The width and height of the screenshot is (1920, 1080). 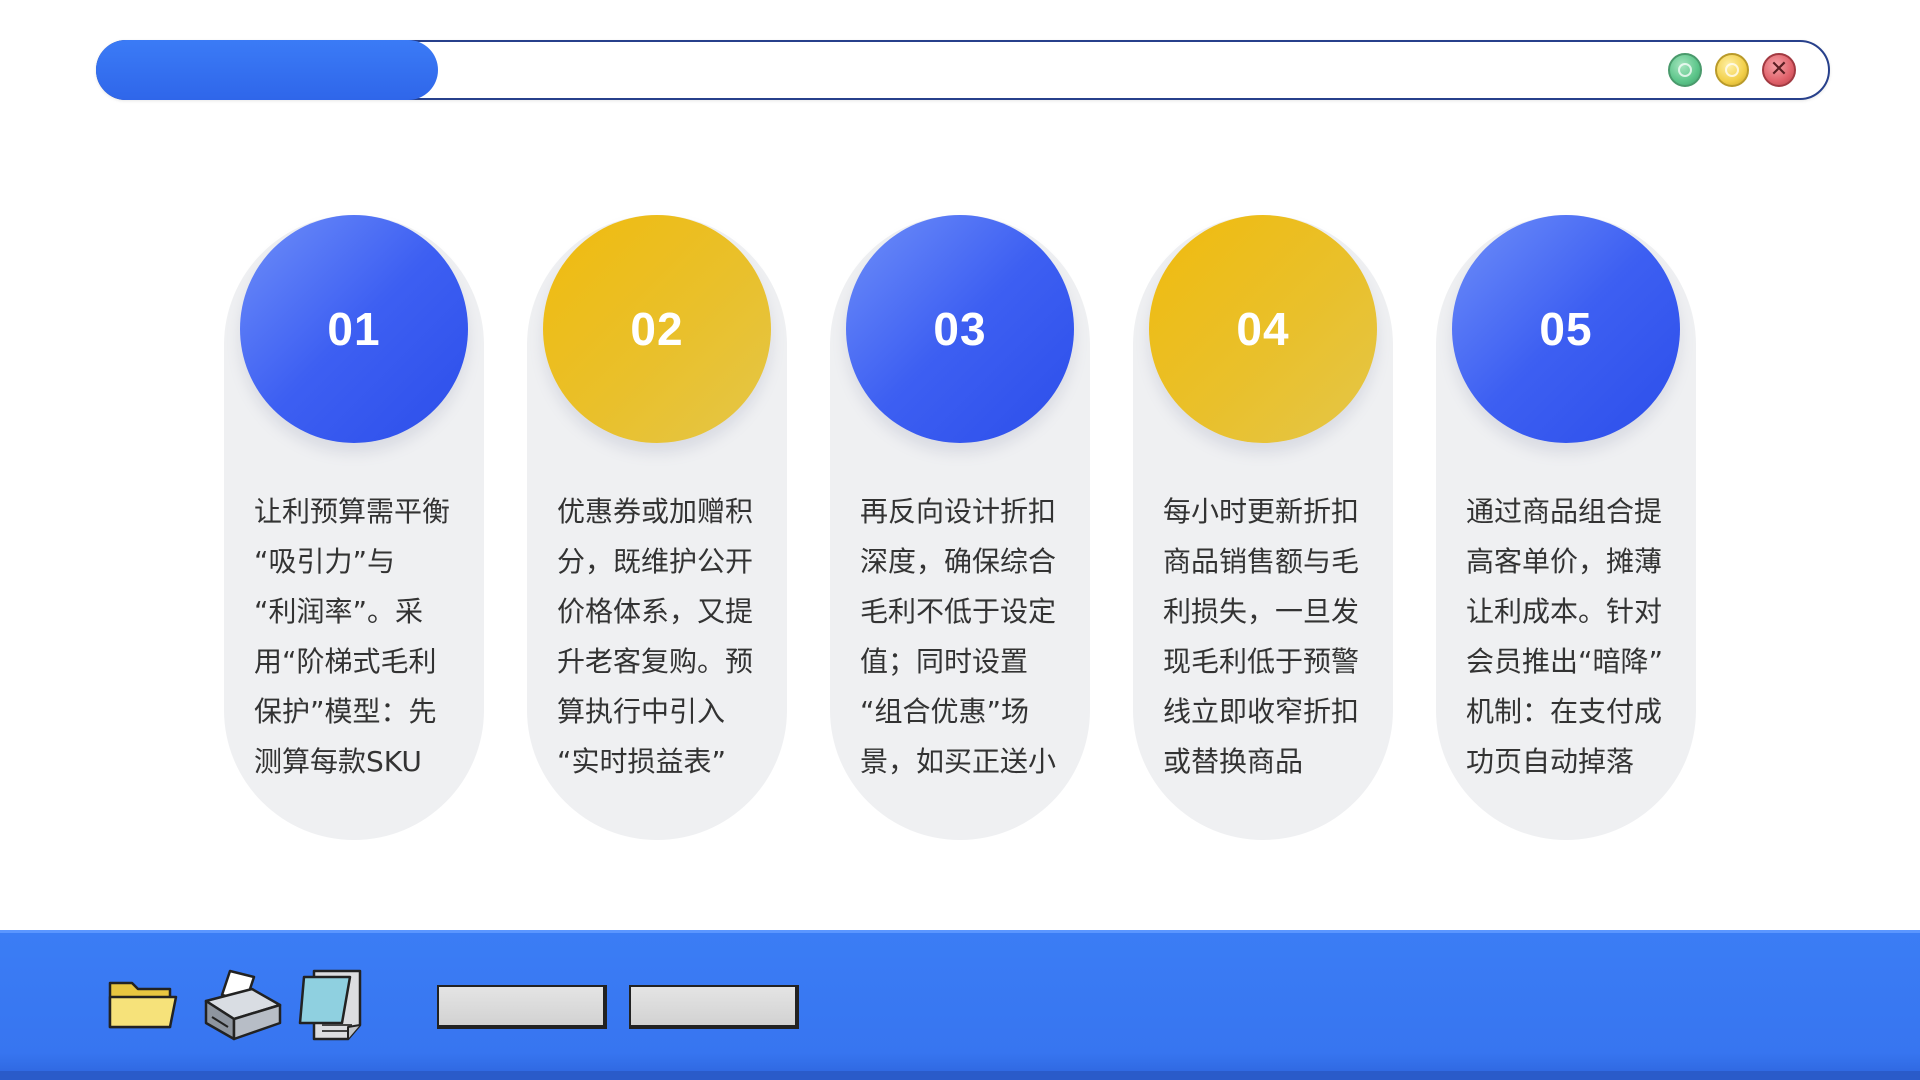 I want to click on close-icon: ✕, so click(x=1779, y=69).